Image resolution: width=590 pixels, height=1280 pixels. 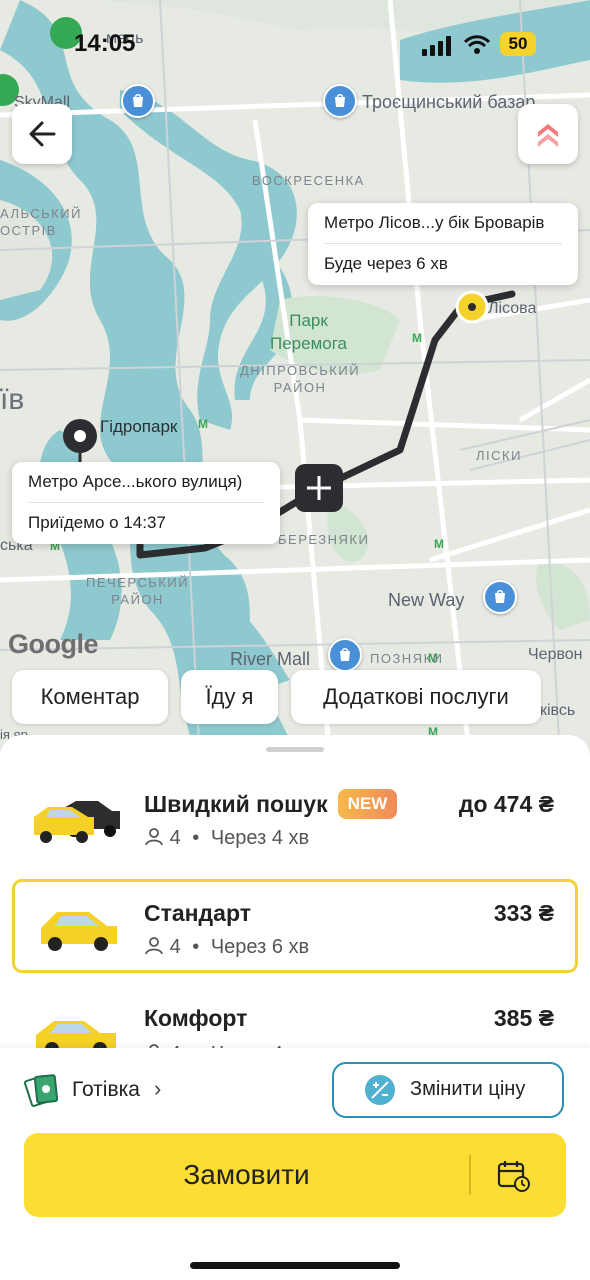 I want to click on tariff-option-fast-search: Швидкий пошук NEW до 474 ₴ 4 • Через 4 хв, so click(x=295, y=818).